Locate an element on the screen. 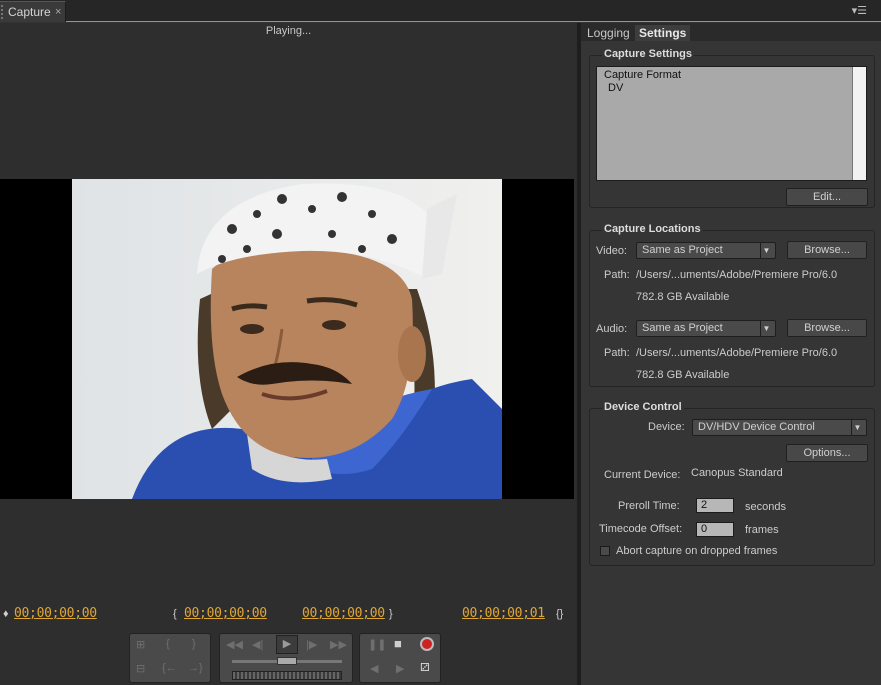  pause-button: ❚❚ is located at coordinates (377, 644).